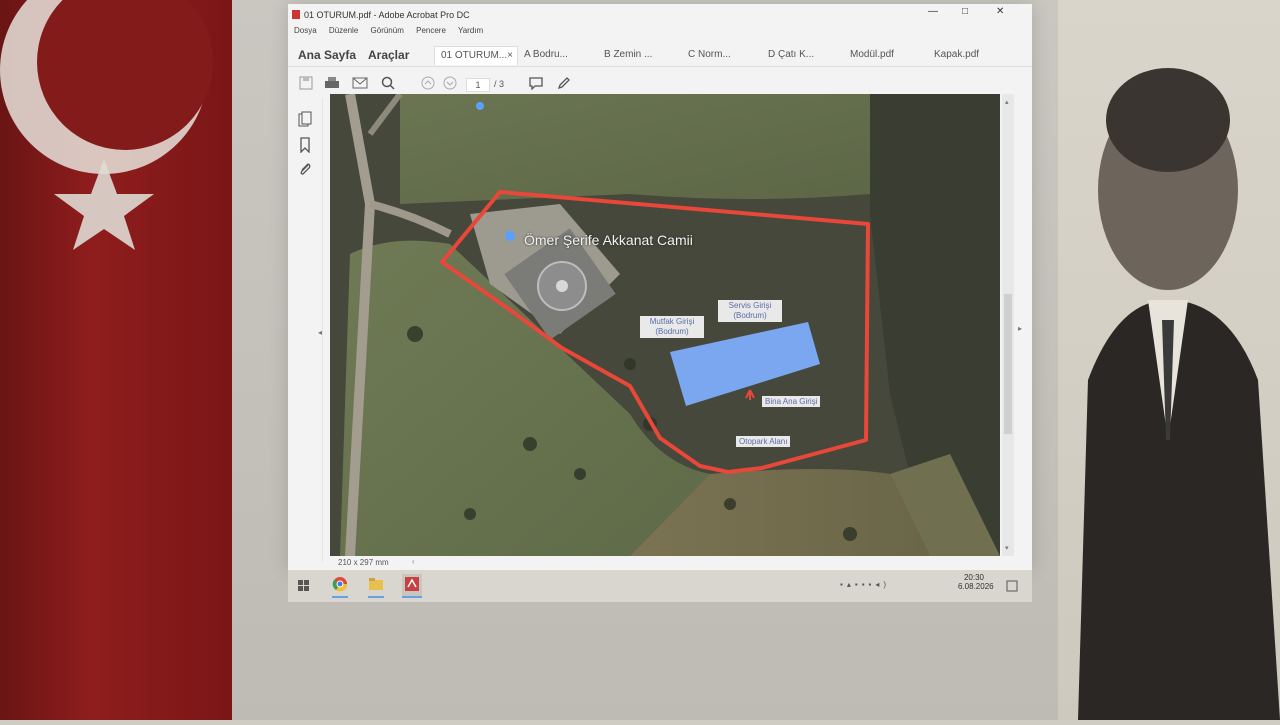 The height and width of the screenshot is (725, 1280). I want to click on right-pane-arrow-icon: ▸, so click(1020, 328).